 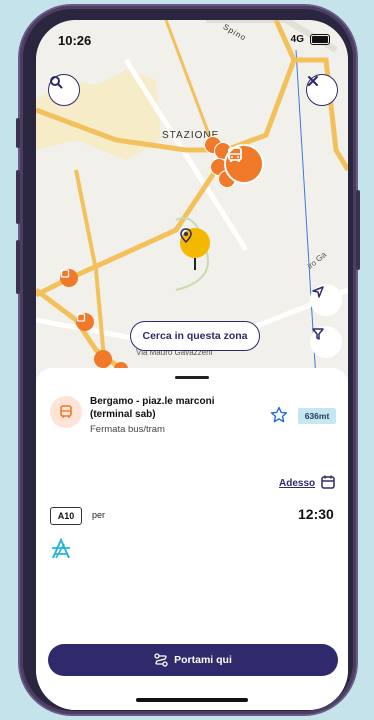 I want to click on locate-me-button, so click(x=326, y=300).